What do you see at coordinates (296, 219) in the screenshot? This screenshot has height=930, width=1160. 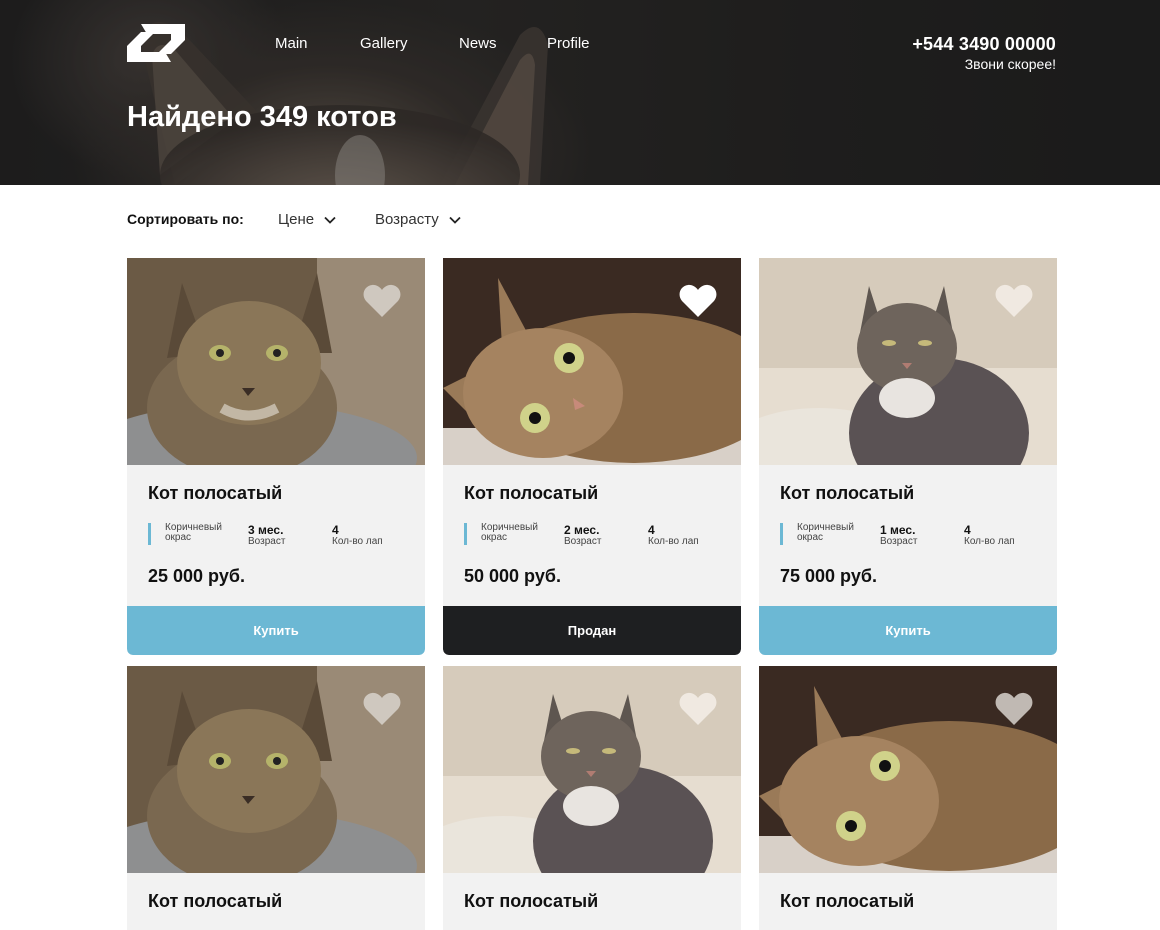 I see `sort-option-label: Цене` at bounding box center [296, 219].